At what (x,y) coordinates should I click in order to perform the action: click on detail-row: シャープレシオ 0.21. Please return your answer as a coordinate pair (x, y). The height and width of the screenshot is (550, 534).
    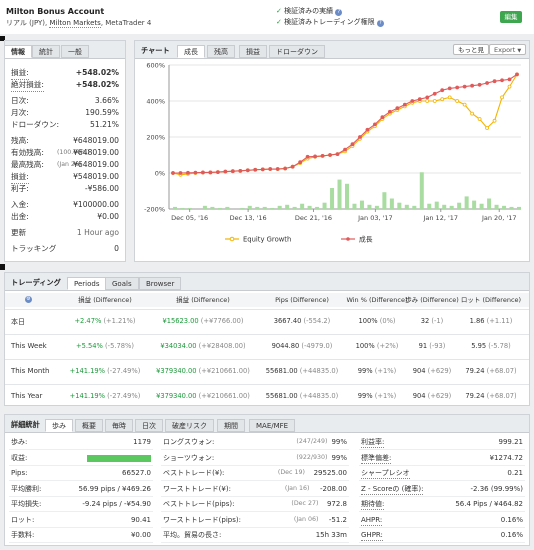
    Looking at the image, I should click on (442, 473).